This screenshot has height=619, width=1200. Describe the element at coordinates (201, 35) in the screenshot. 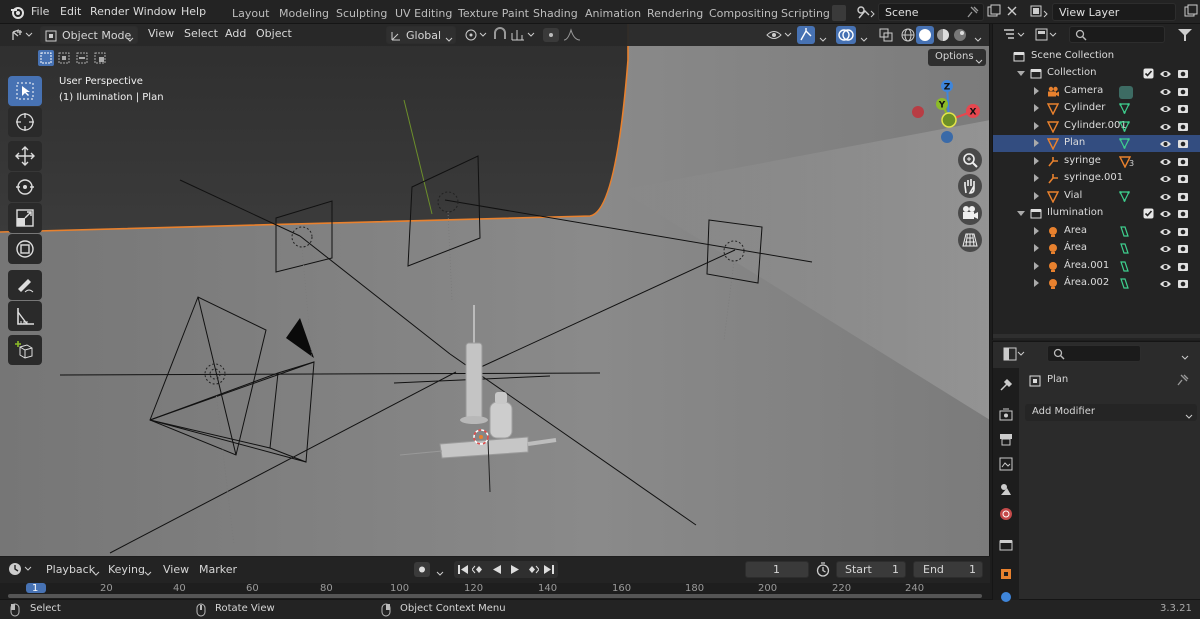

I see `menu-select: Select` at that location.